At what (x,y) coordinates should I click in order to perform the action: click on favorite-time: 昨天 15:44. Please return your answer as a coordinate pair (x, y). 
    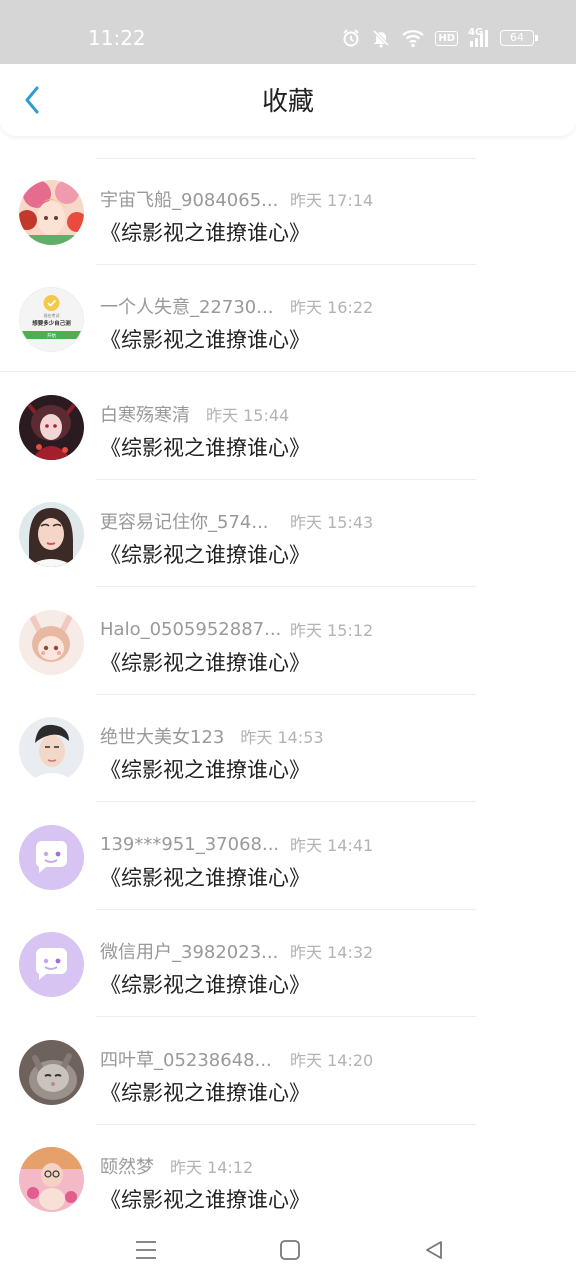
    Looking at the image, I should click on (248, 415).